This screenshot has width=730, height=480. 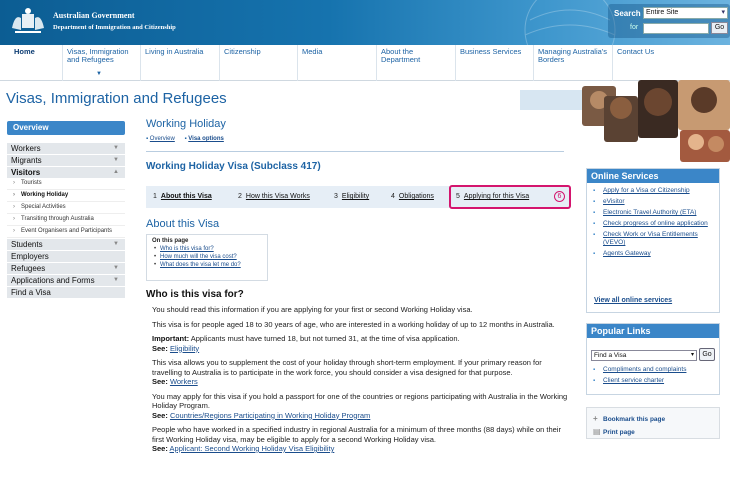 What do you see at coordinates (572, 63) in the screenshot?
I see `nav-borders: Managing Australia's Borders` at bounding box center [572, 63].